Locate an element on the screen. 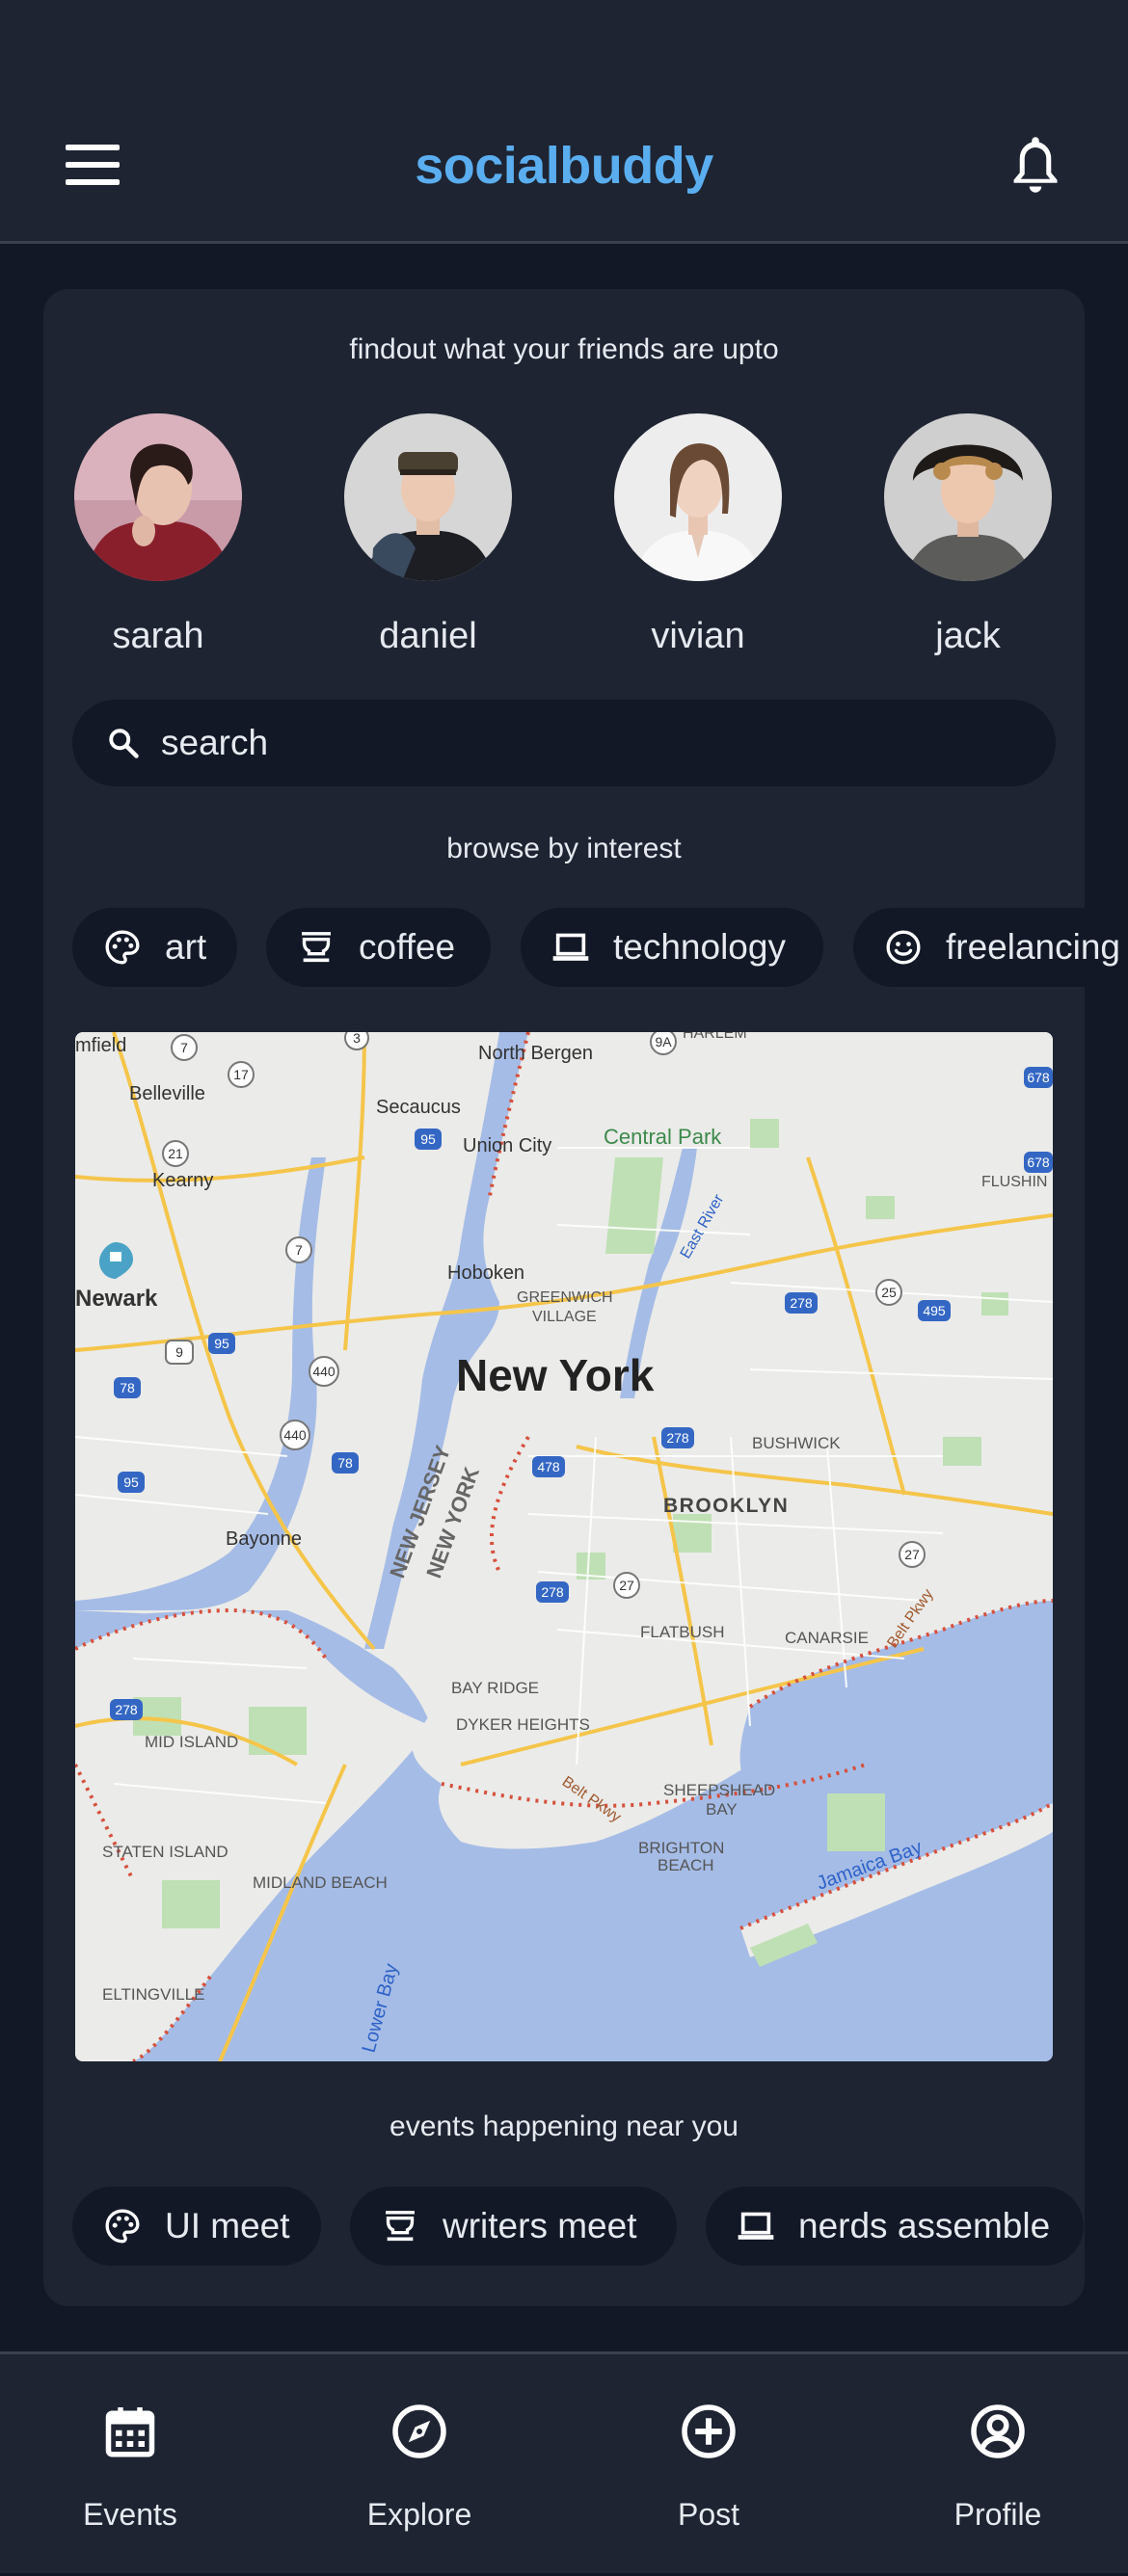 Image resolution: width=1128 pixels, height=2576 pixels. map-label: ELTINGVILLE is located at coordinates (153, 1994).